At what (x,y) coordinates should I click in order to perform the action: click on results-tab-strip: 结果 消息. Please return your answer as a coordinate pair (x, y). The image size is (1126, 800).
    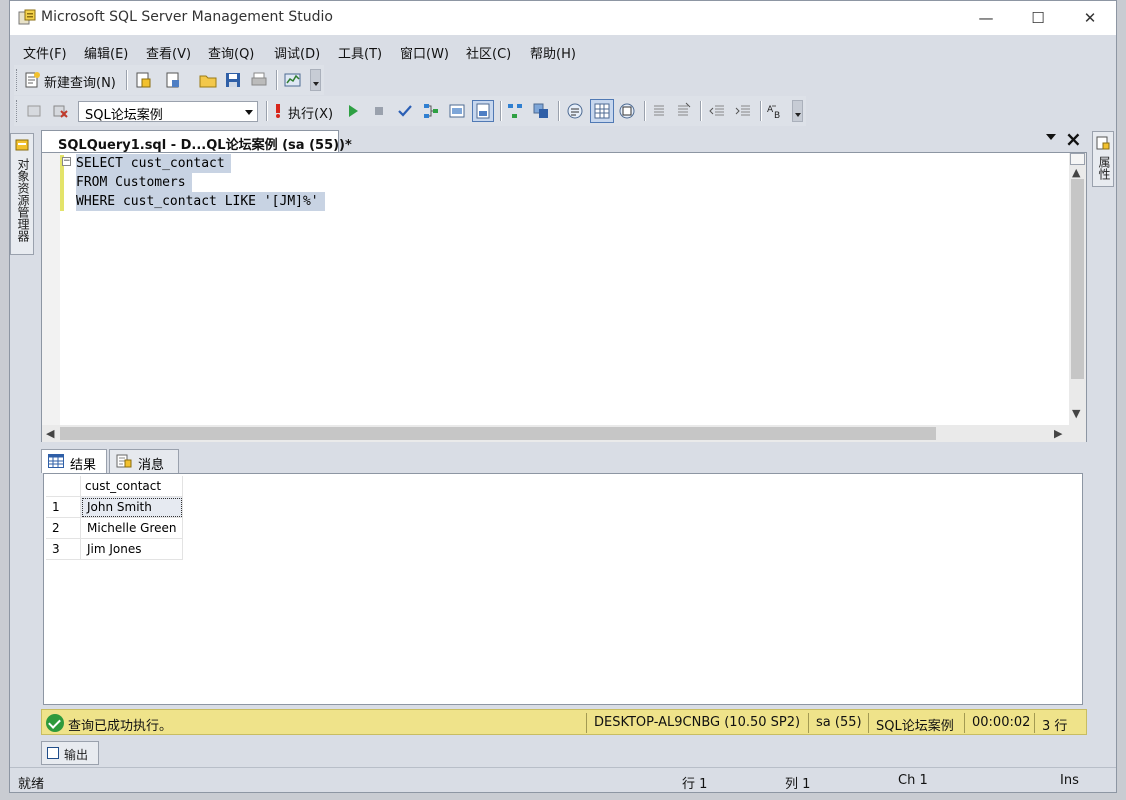
    Looking at the image, I should click on (191, 461).